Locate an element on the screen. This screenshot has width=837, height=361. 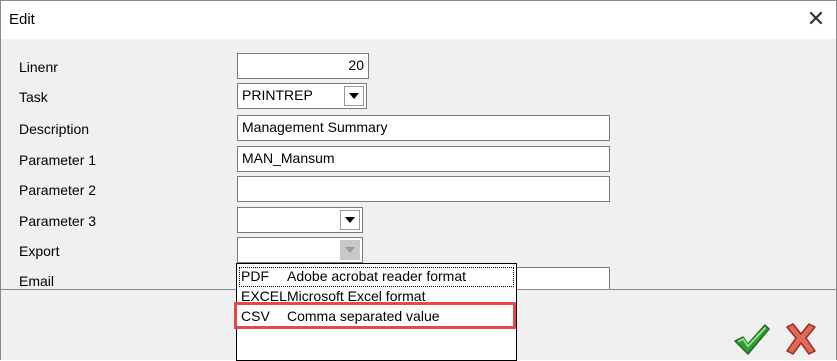
x-icon is located at coordinates (801, 339).